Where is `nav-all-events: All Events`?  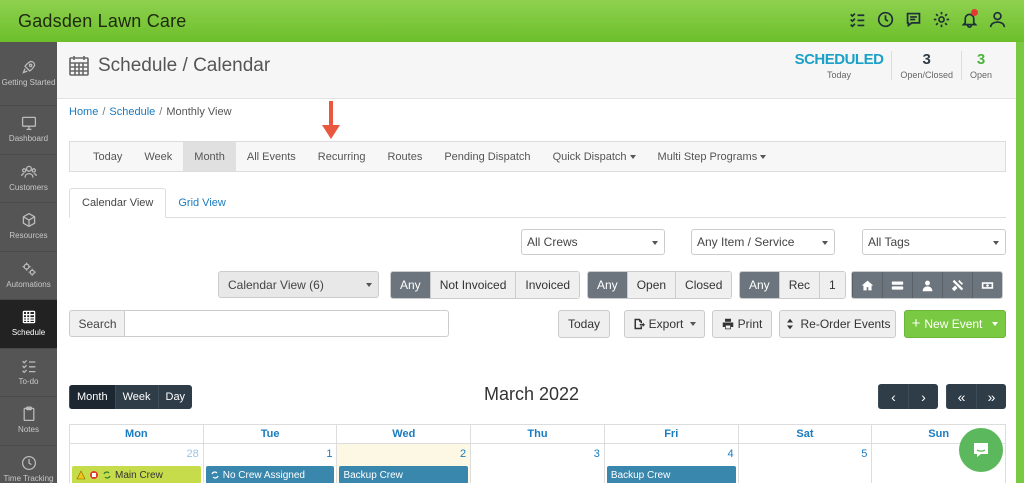
nav-all-events: All Events is located at coordinates (271, 156).